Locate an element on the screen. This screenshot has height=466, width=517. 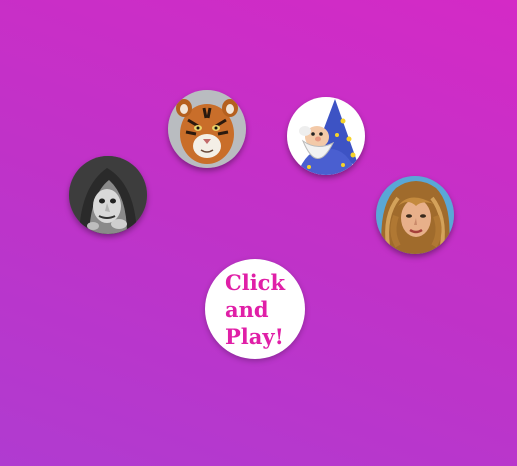
wizard-portrait-icon is located at coordinates (326, 136).